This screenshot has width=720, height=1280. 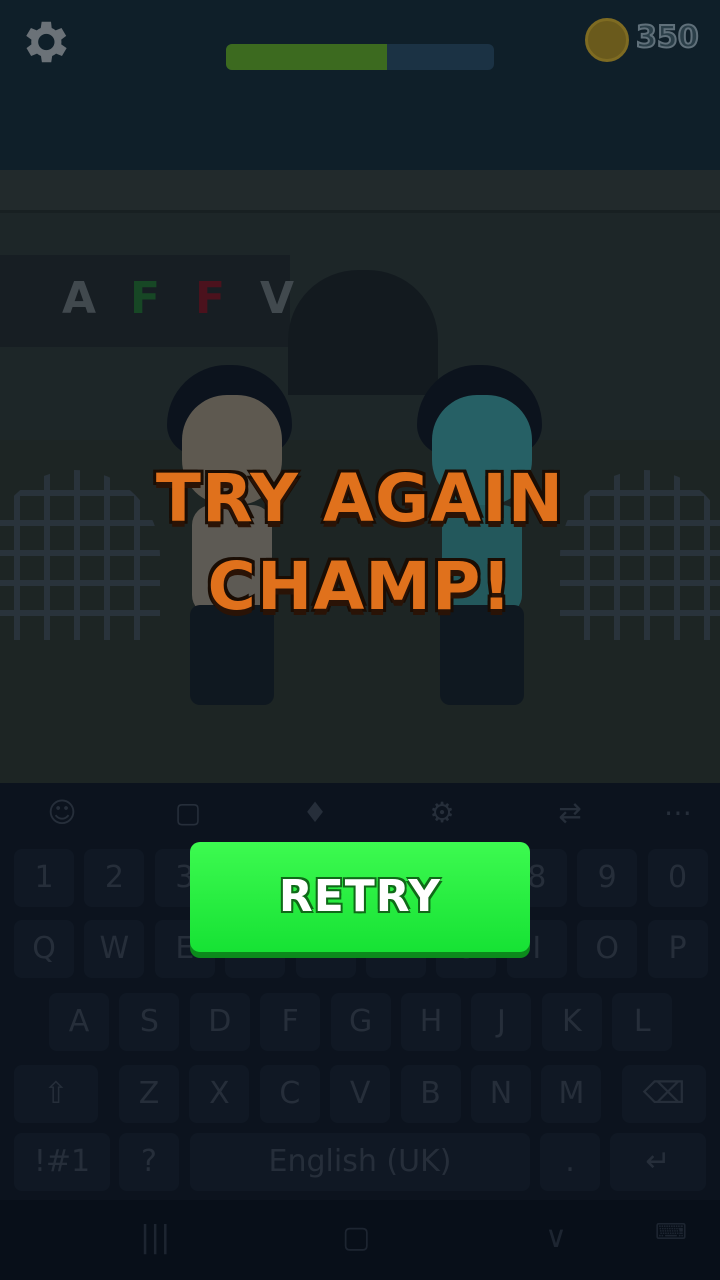 What do you see at coordinates (667, 37) in the screenshot?
I see `coin-count: 350` at bounding box center [667, 37].